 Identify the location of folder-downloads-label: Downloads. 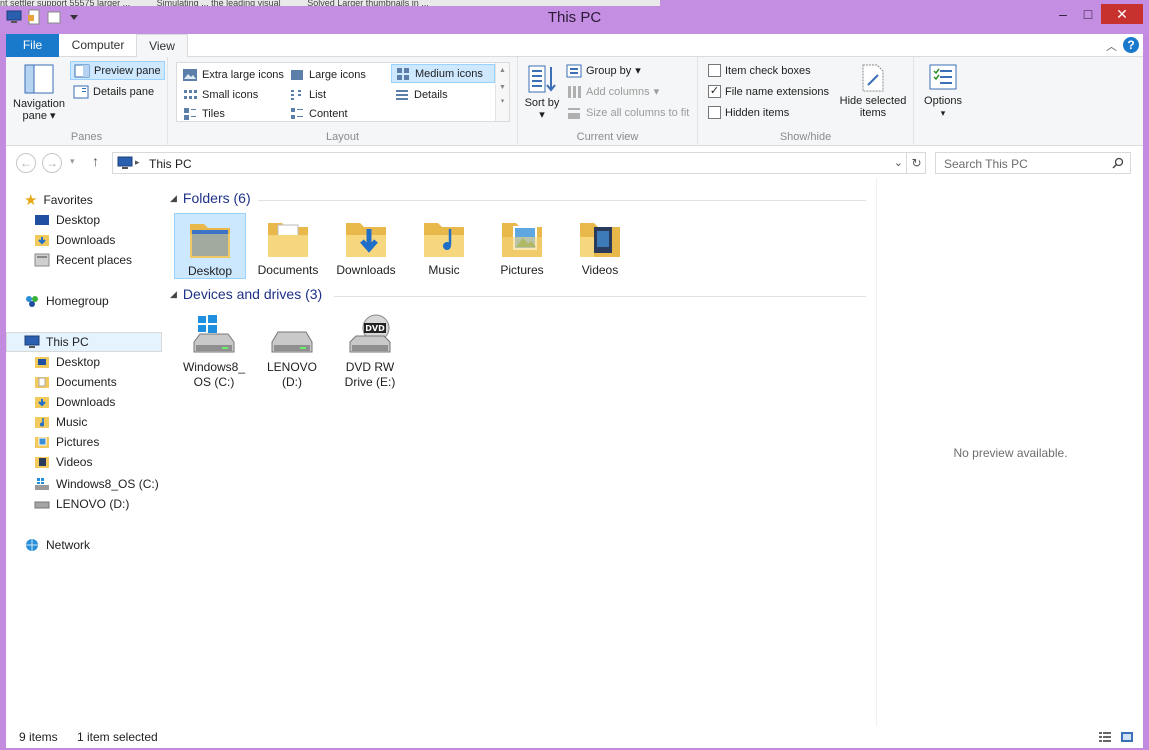
(366, 270).